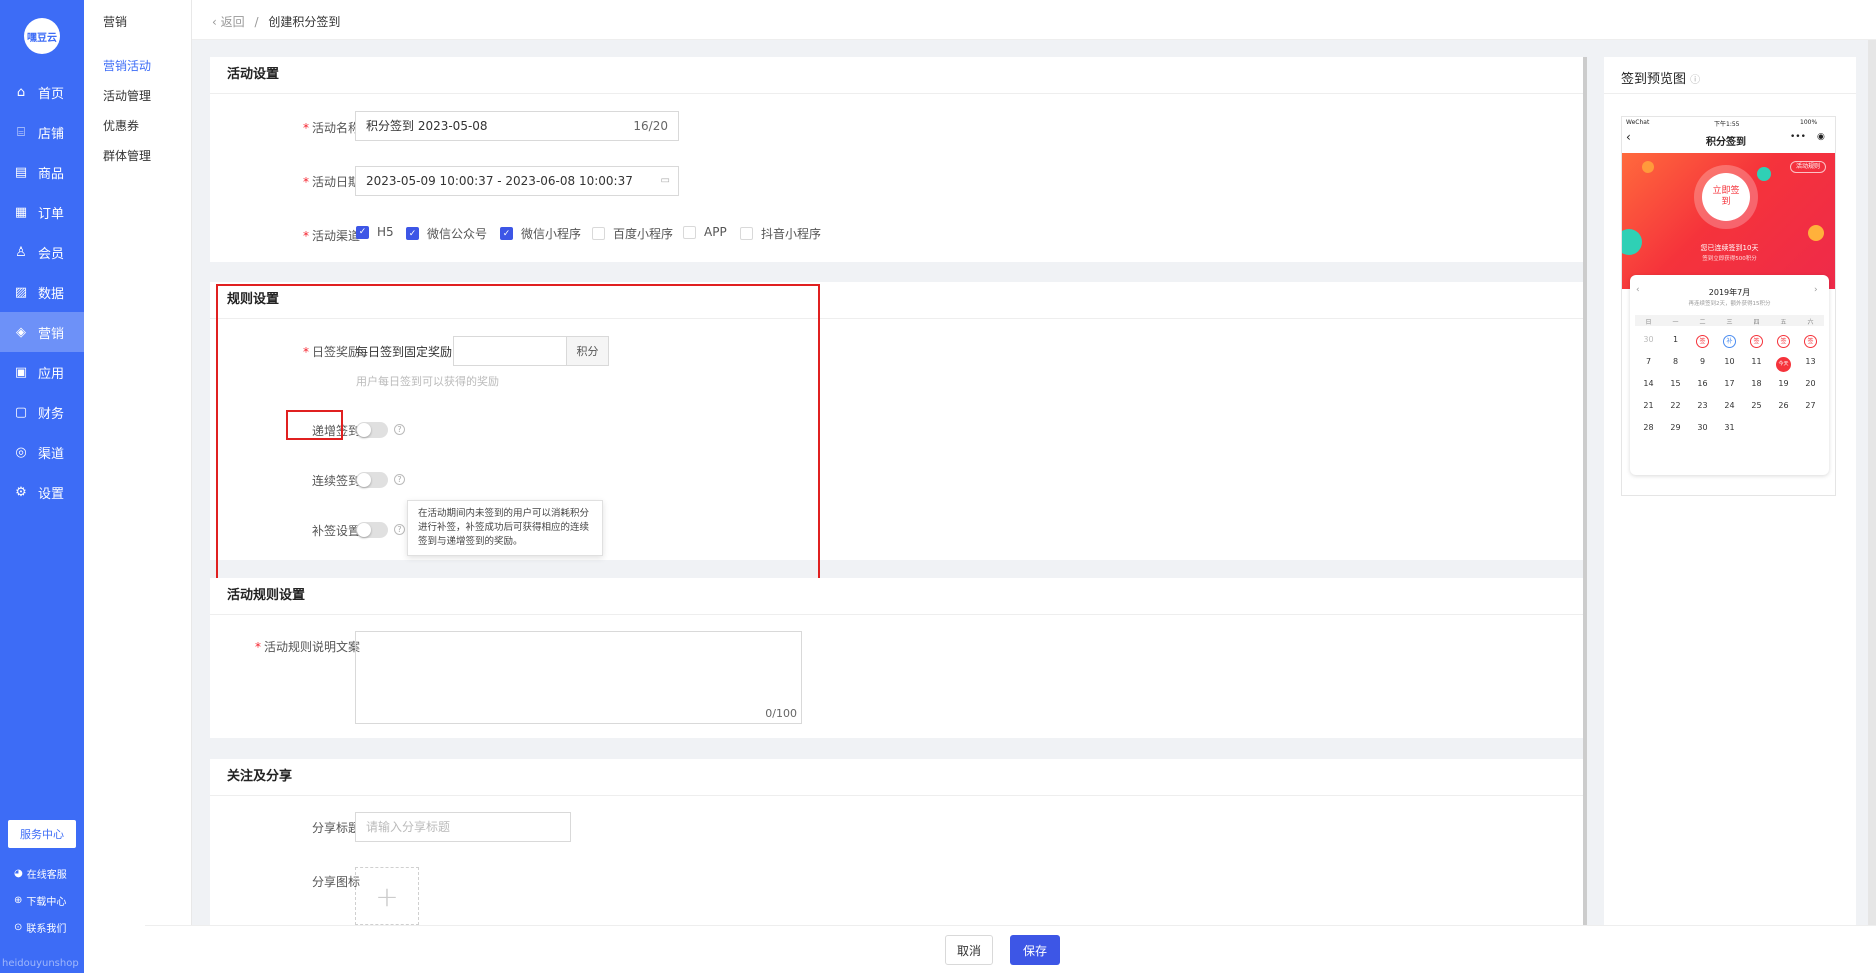  I want to click on nav-item-goods: ▤ 商品, so click(42, 172).